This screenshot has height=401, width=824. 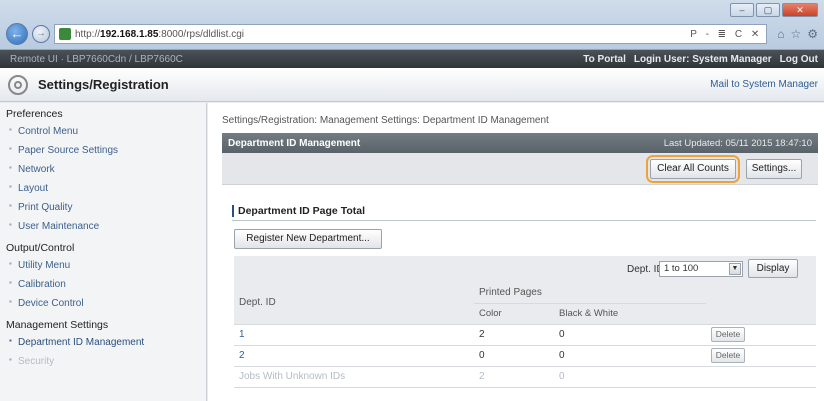 What do you see at coordinates (742, 10) in the screenshot?
I see `minimize-button: –` at bounding box center [742, 10].